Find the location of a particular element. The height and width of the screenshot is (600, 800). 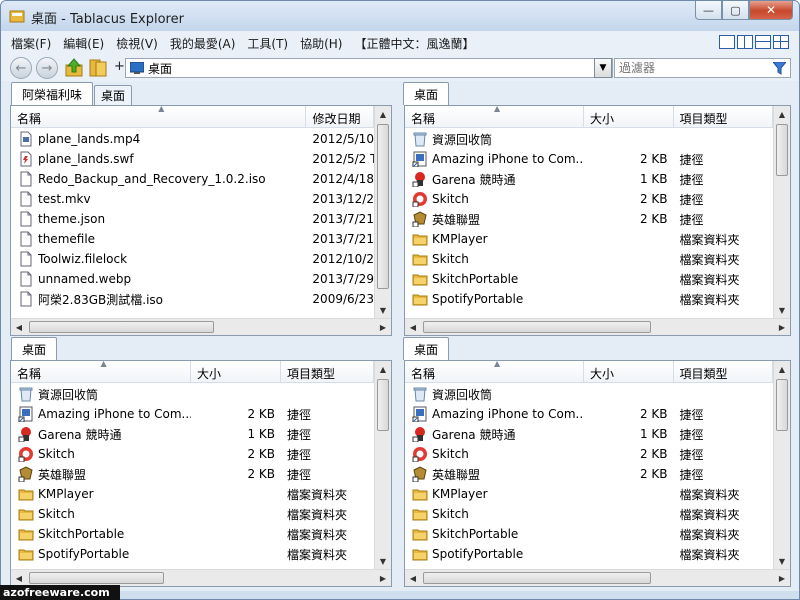

filter-field is located at coordinates (702, 68).